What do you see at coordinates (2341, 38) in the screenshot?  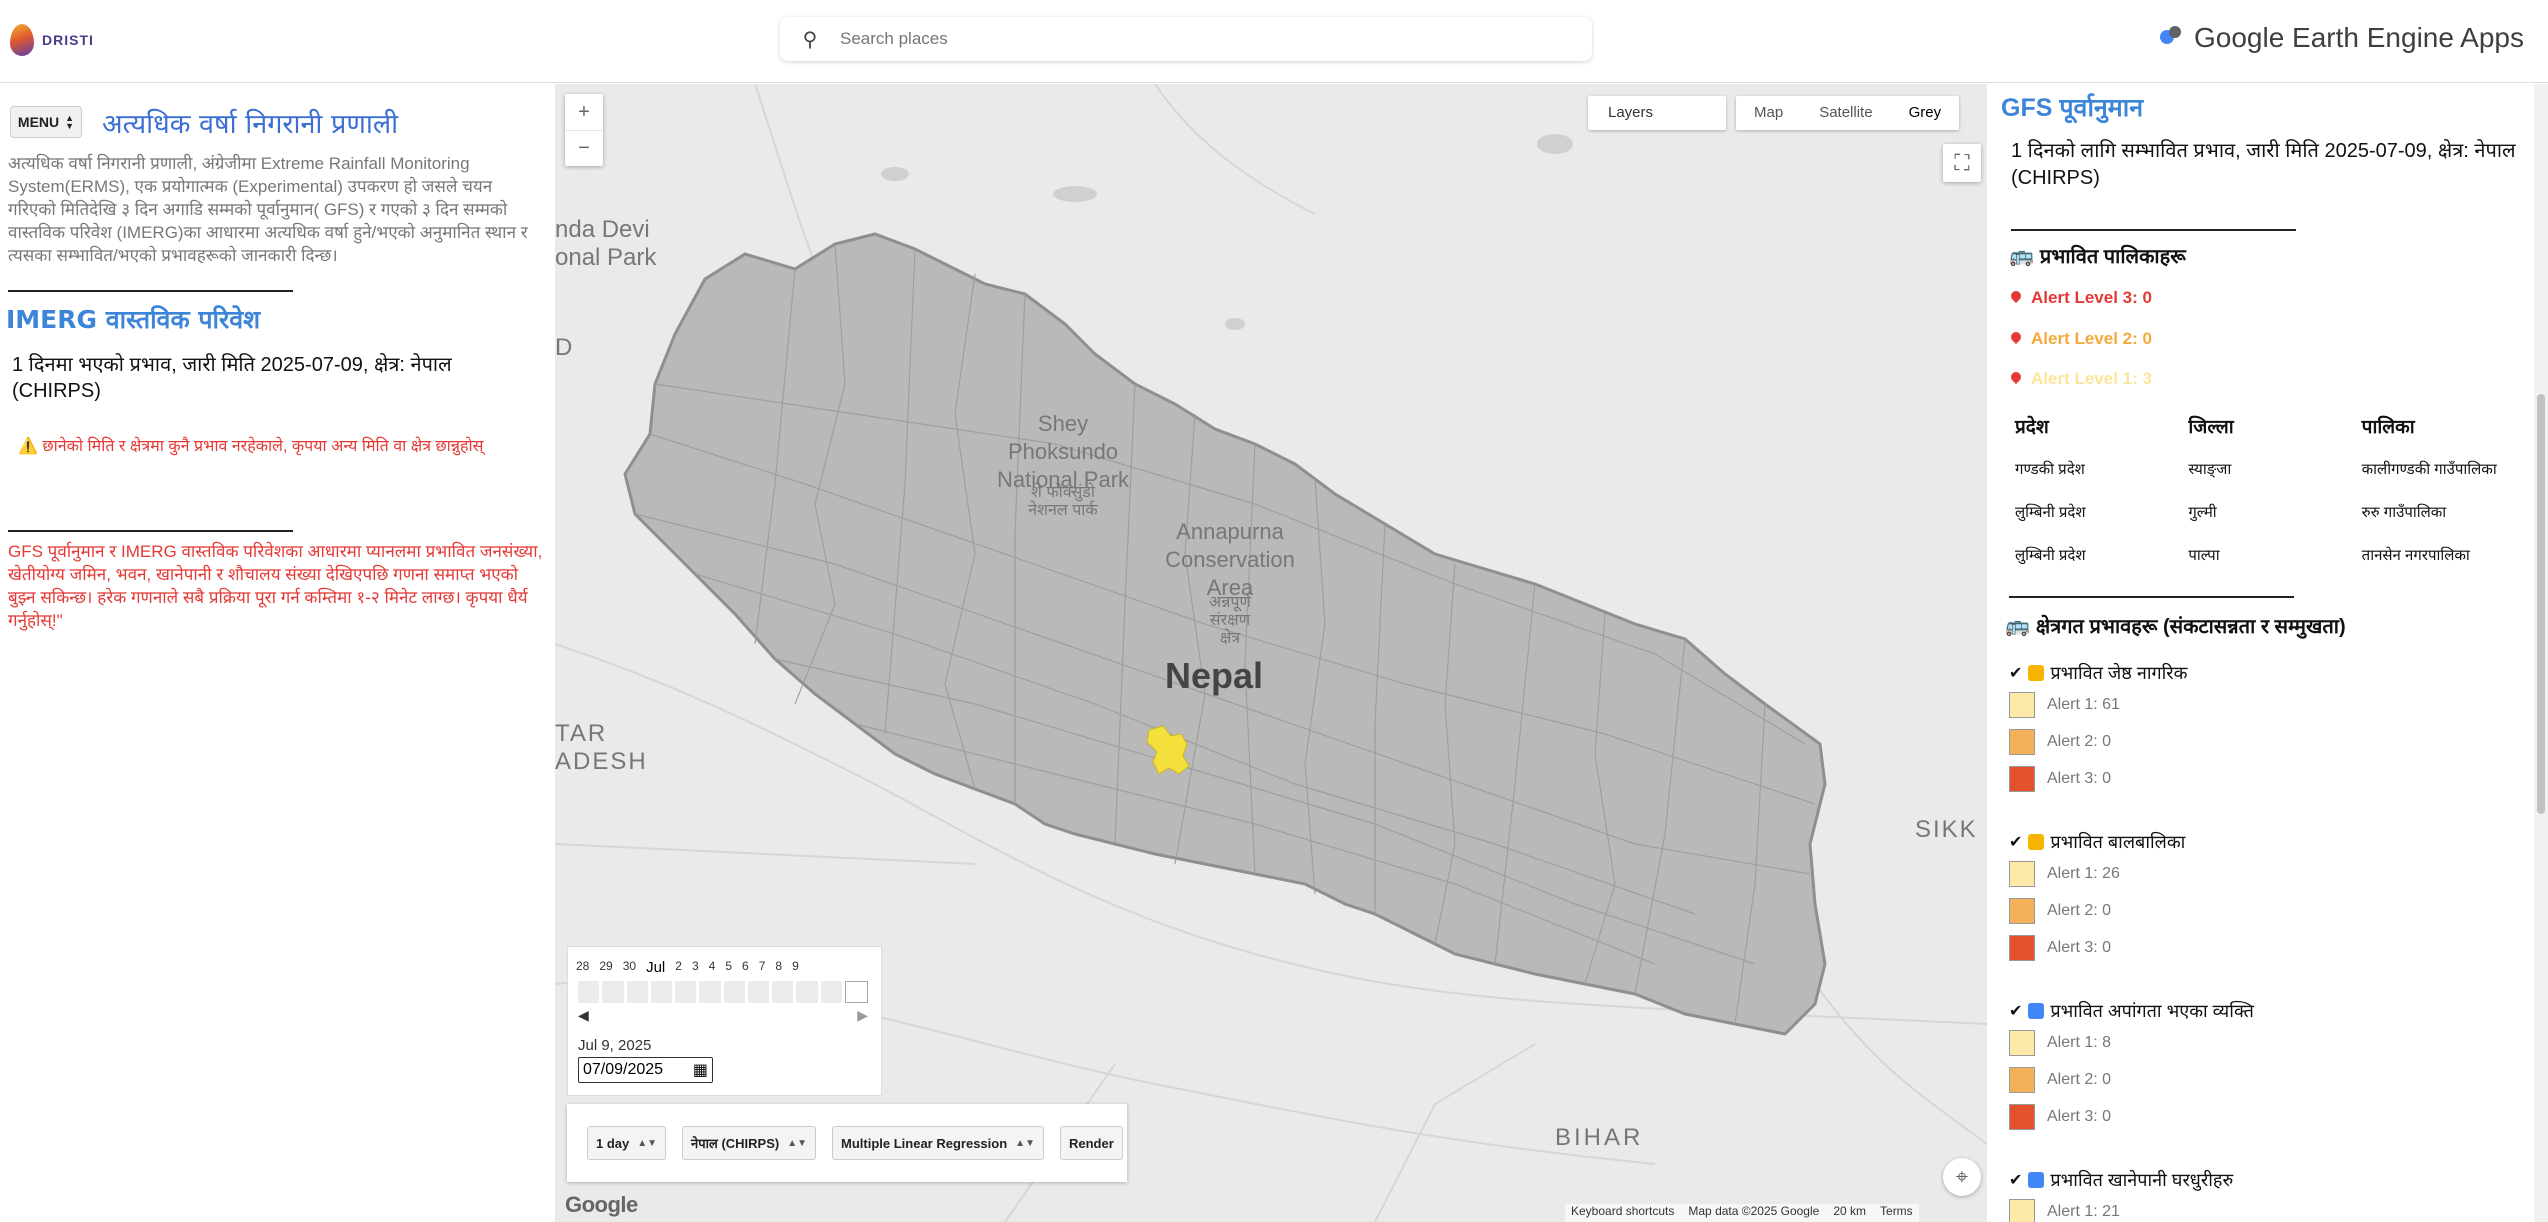 I see `gee-brand: Google Earth Engine Apps` at bounding box center [2341, 38].